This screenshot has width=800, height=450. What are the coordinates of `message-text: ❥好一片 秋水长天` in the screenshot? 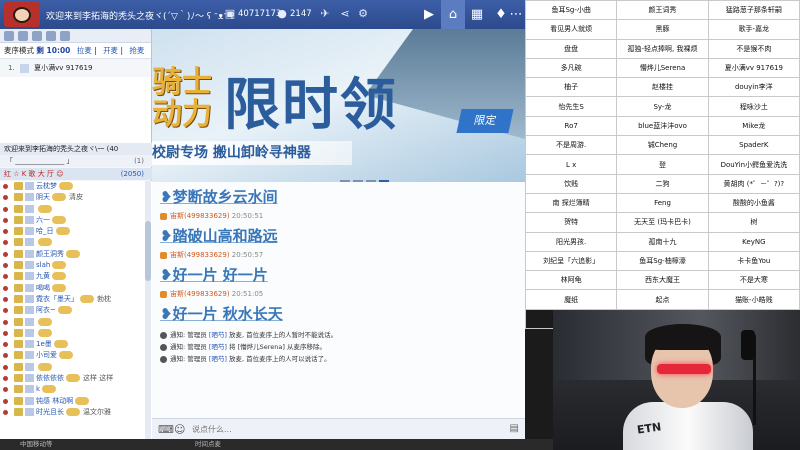 It's located at (221, 314).